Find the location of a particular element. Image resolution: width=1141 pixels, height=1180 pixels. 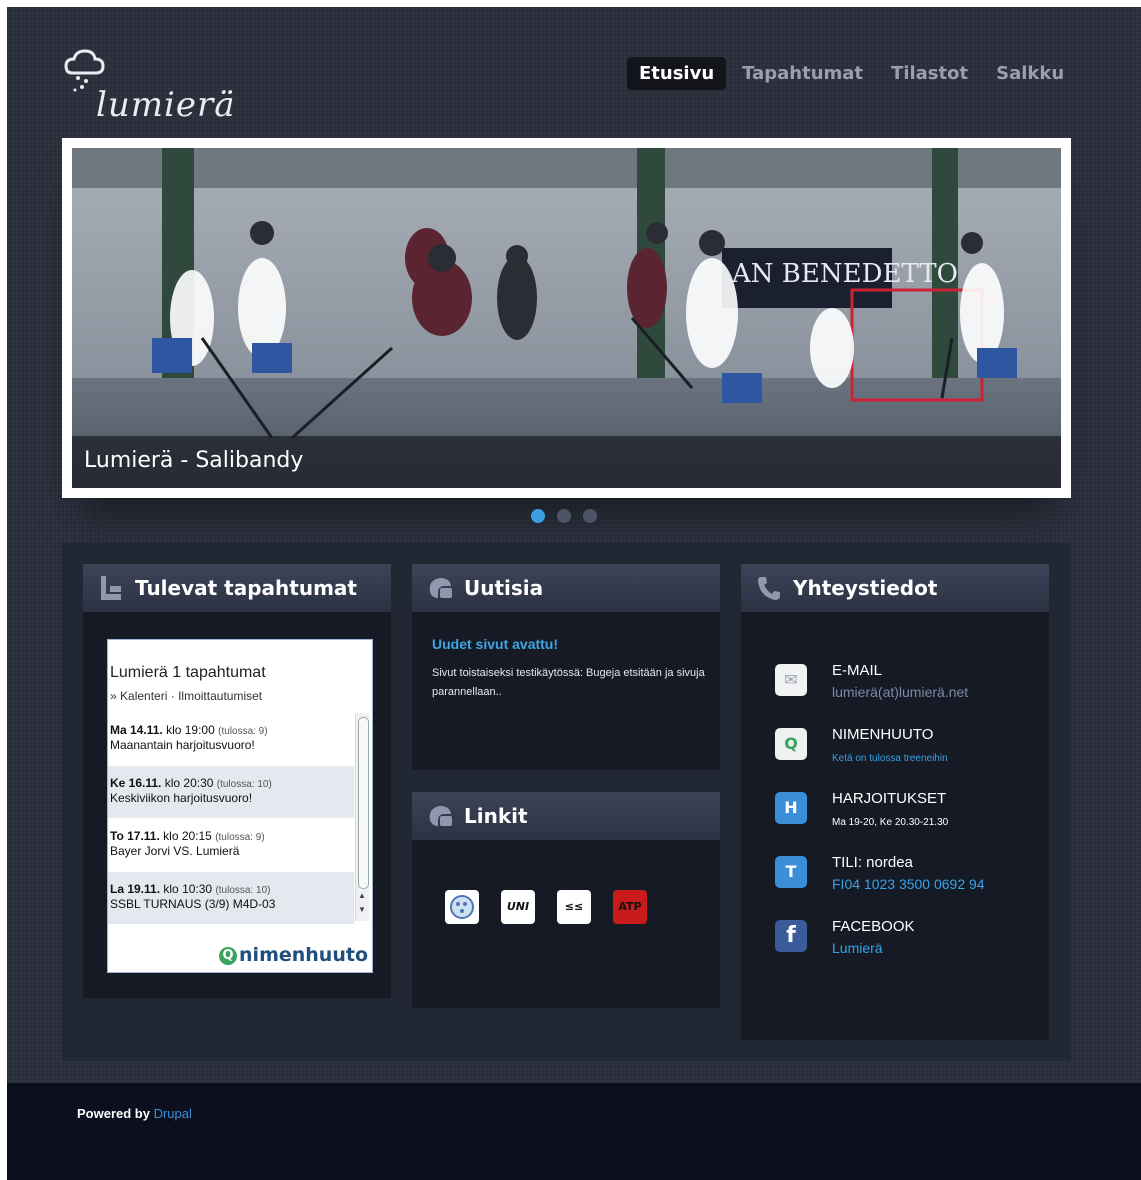

contact-label: NIMENHUUTO is located at coordinates (883, 734).